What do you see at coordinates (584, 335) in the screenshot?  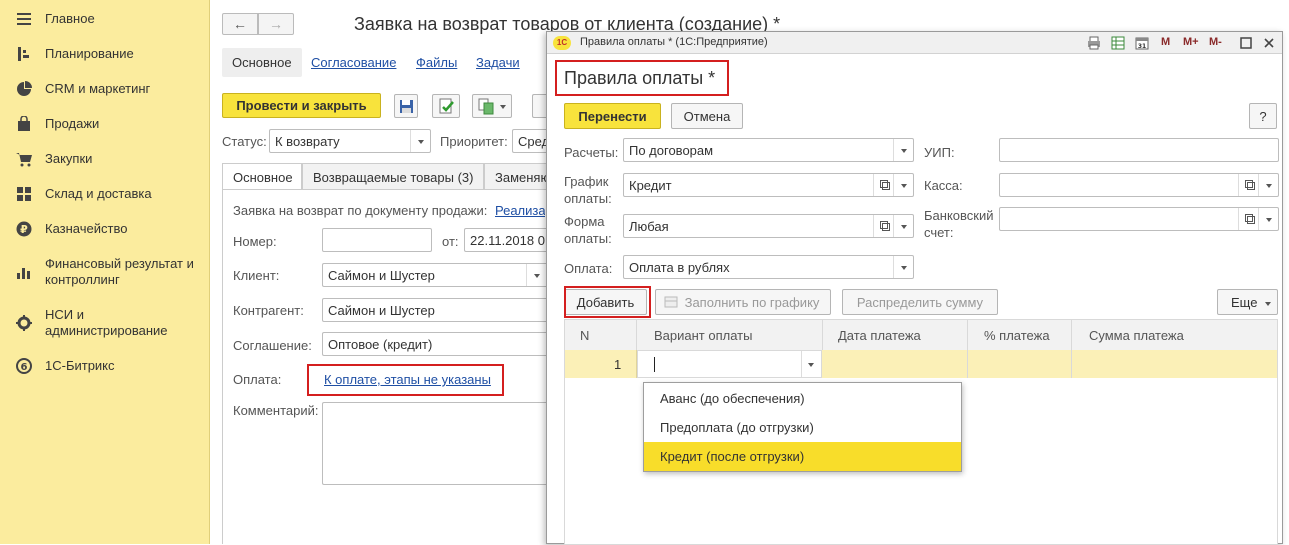 I see `column-header-n: N` at bounding box center [584, 335].